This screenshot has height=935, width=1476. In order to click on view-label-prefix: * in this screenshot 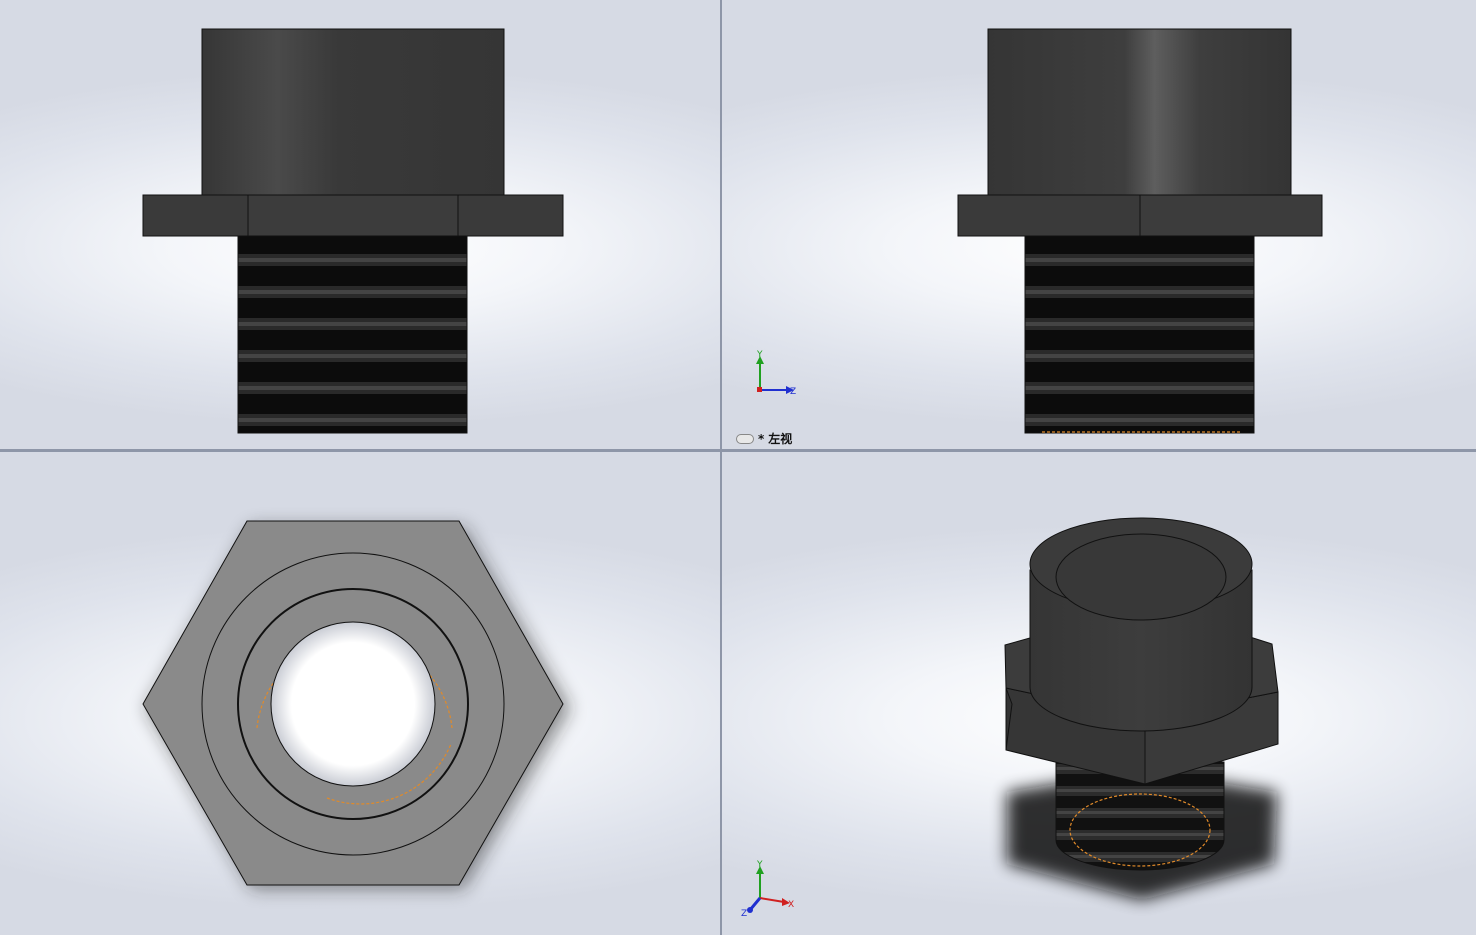, I will do `click(761, 438)`.